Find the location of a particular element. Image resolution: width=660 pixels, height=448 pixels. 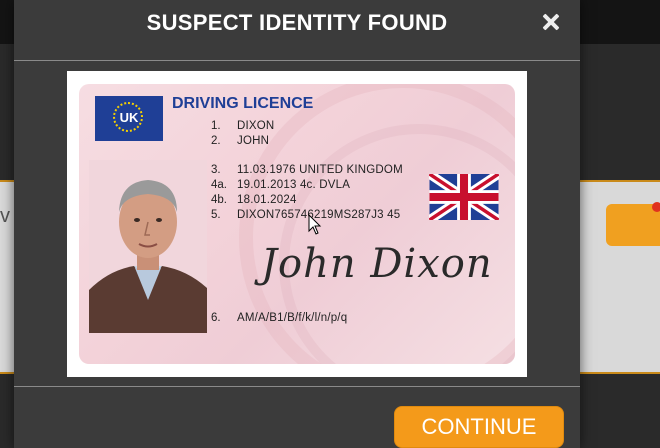

suspect-portrait is located at coordinates (148, 246).